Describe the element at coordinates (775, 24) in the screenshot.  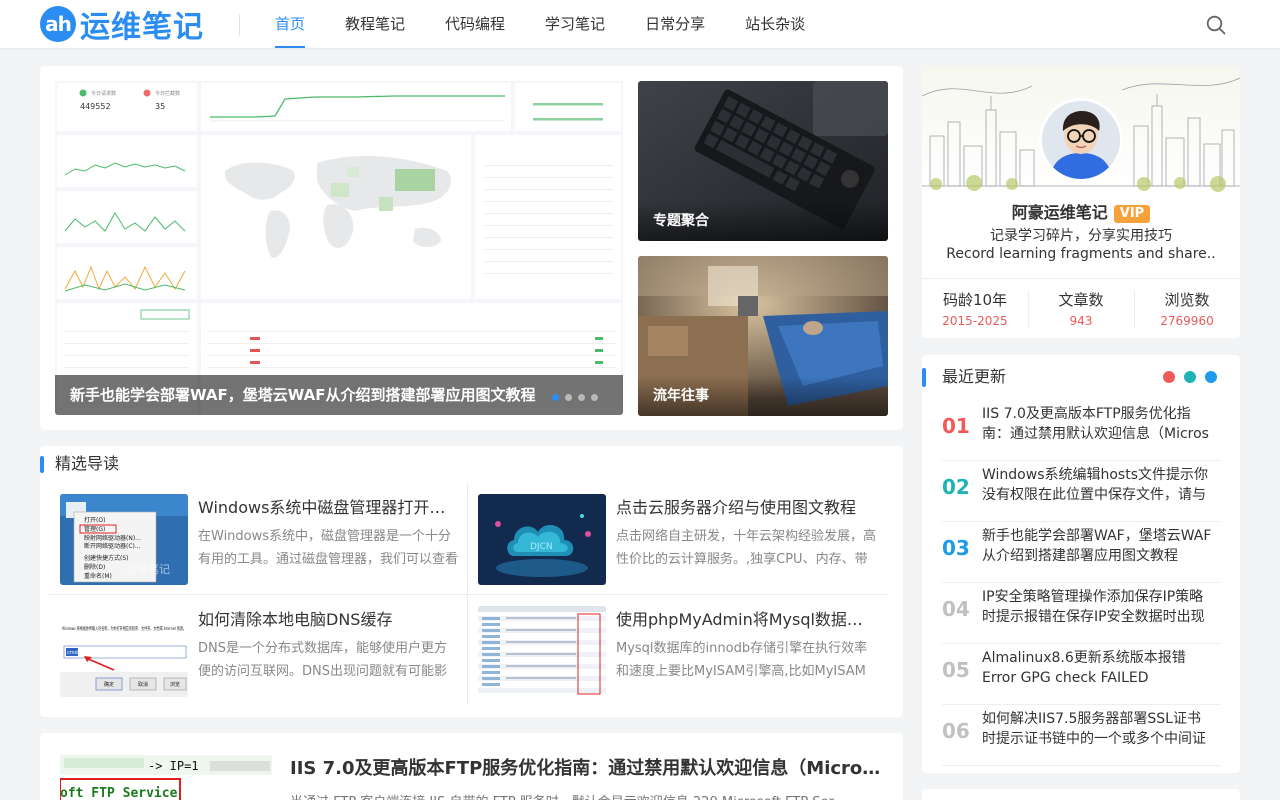
I see `nav-webmaster: 站长杂谈` at that location.